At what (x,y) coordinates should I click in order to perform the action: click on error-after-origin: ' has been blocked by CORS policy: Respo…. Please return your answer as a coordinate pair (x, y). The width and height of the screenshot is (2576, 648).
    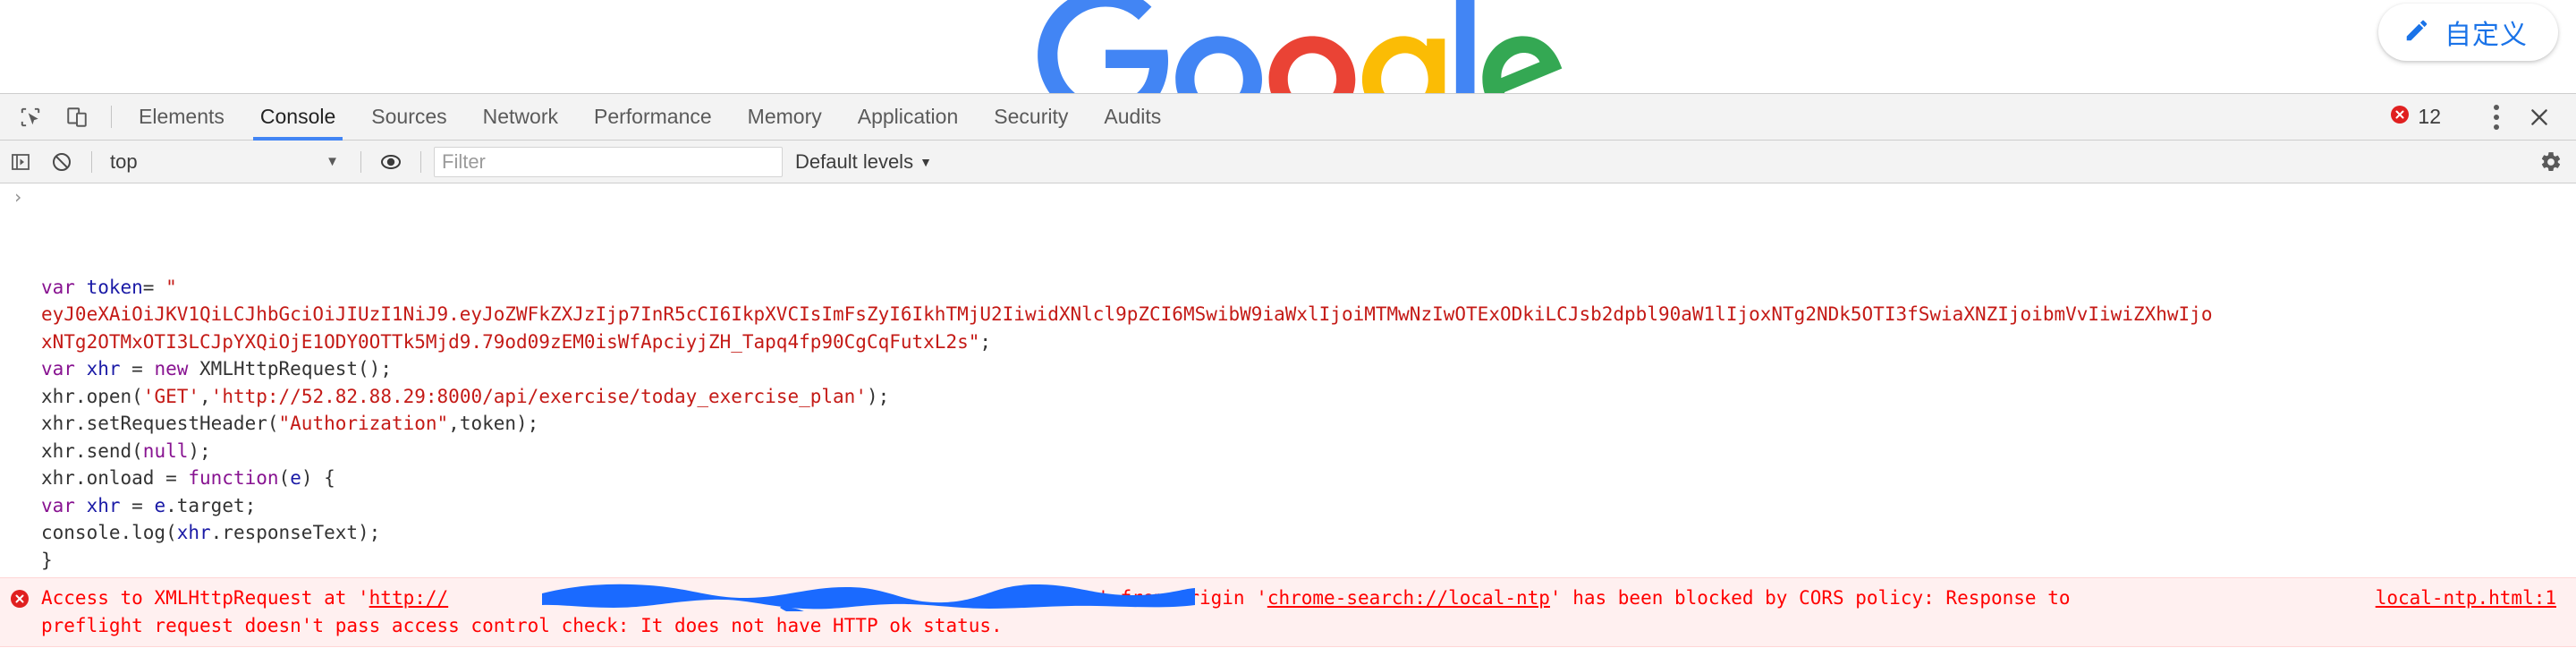
    Looking at the image, I should click on (1810, 598).